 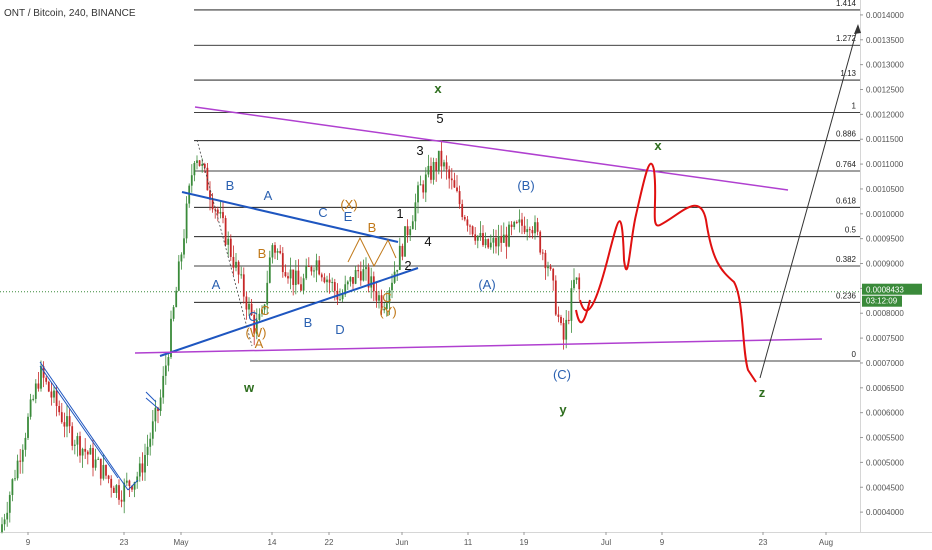 What do you see at coordinates (249, 387) in the screenshot?
I see `wave-label: w` at bounding box center [249, 387].